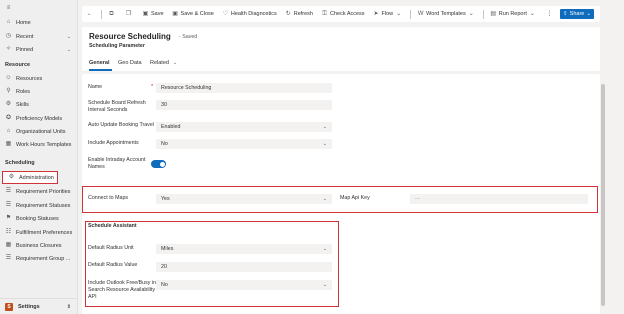 This screenshot has height=314, width=624. I want to click on back-button: ←, so click(90, 14).